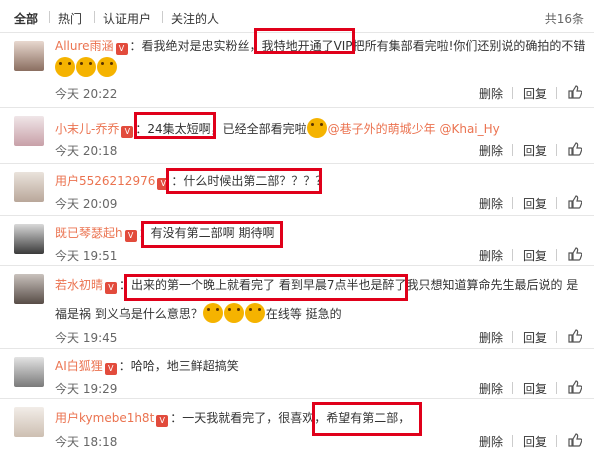 The image size is (594, 459). Describe the element at coordinates (297, 241) in the screenshot. I see `comment-item: 既已琴瑟起h V ：有没有第二部啊 期待啊 今天 19:51 删除 回复` at that location.